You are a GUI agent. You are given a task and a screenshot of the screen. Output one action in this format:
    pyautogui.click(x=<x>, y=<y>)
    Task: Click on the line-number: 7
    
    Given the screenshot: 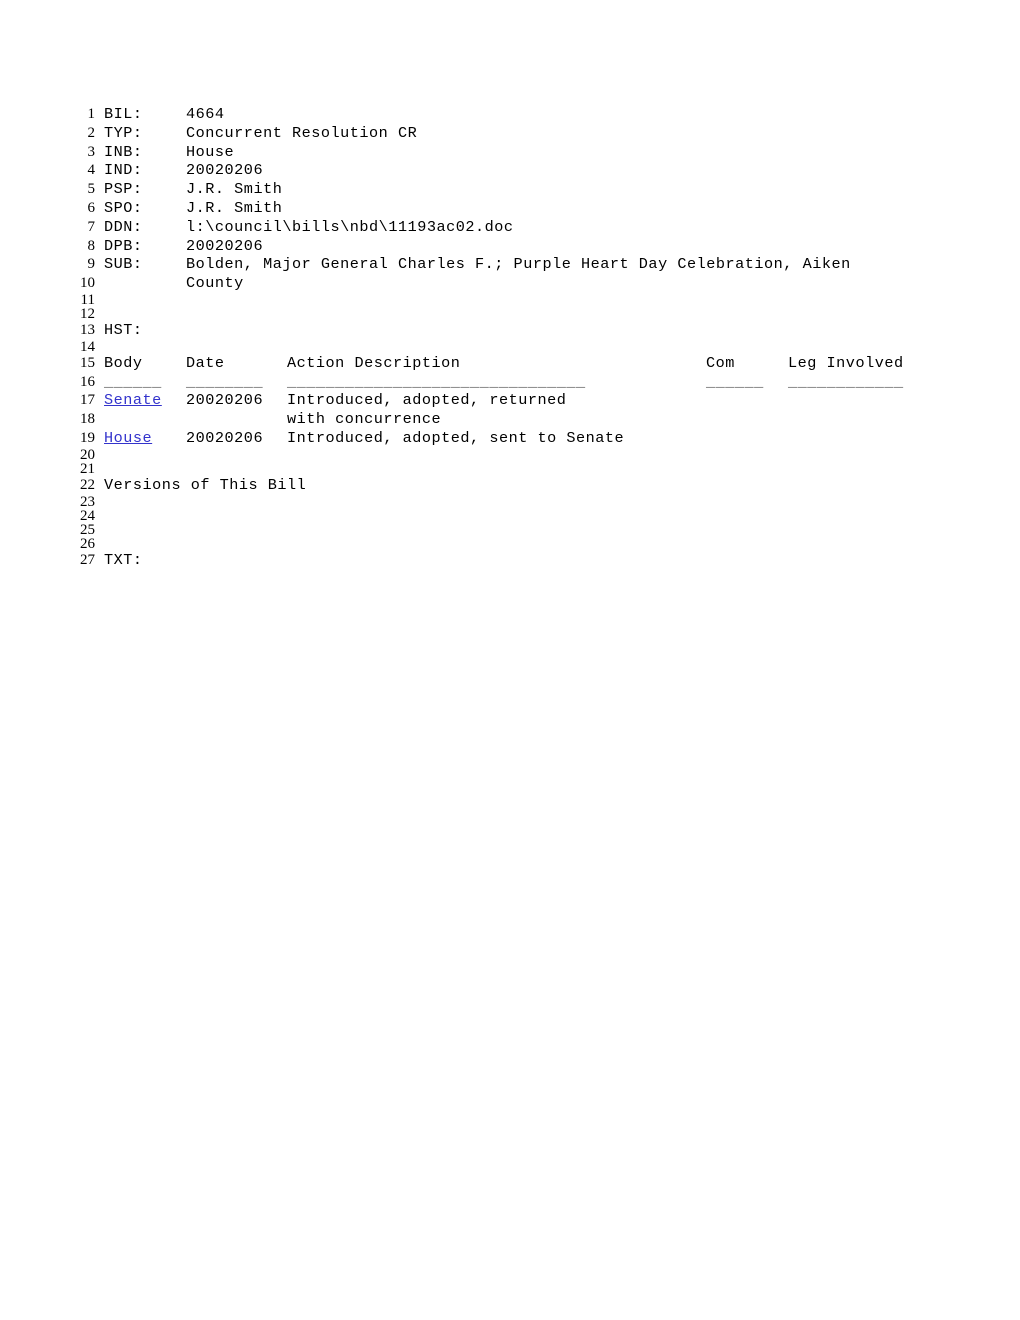 What is the action you would take?
    pyautogui.click(x=91, y=226)
    